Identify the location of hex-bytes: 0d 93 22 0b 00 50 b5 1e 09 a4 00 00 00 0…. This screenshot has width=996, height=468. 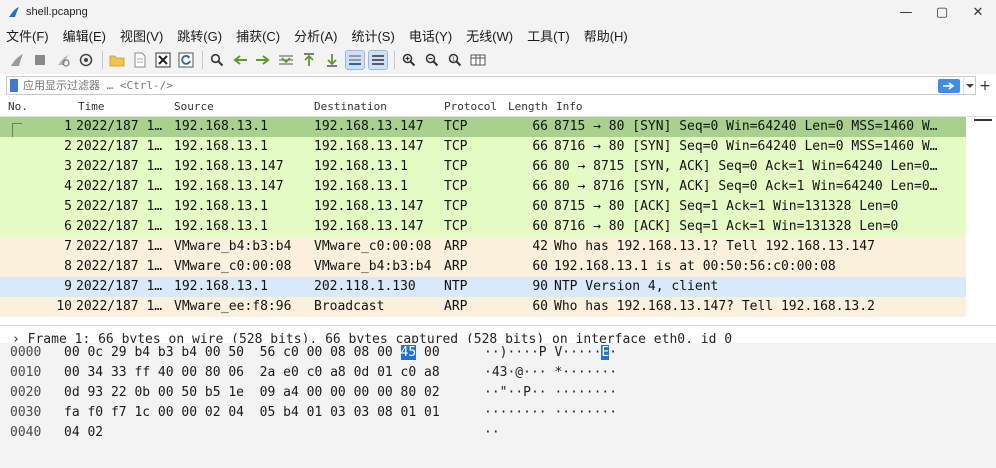
(252, 392).